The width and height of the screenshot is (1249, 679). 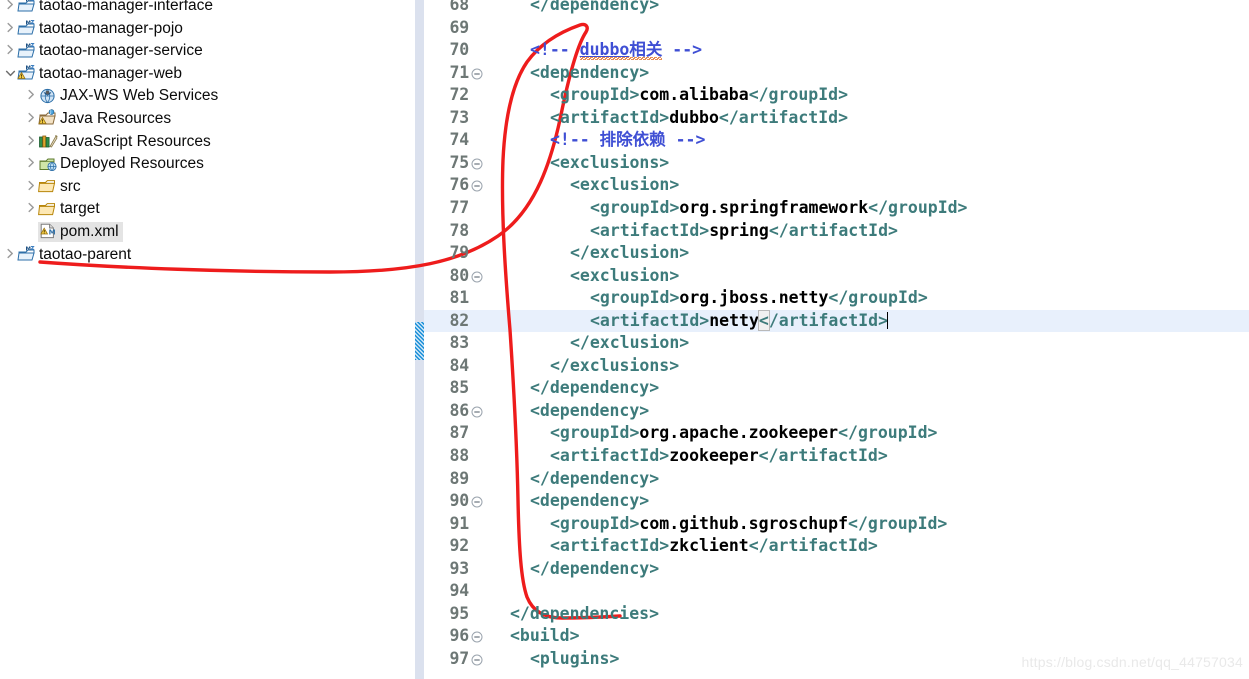 I want to click on tree-item-taotao-parent: M taotao-parent, so click(x=204, y=255).